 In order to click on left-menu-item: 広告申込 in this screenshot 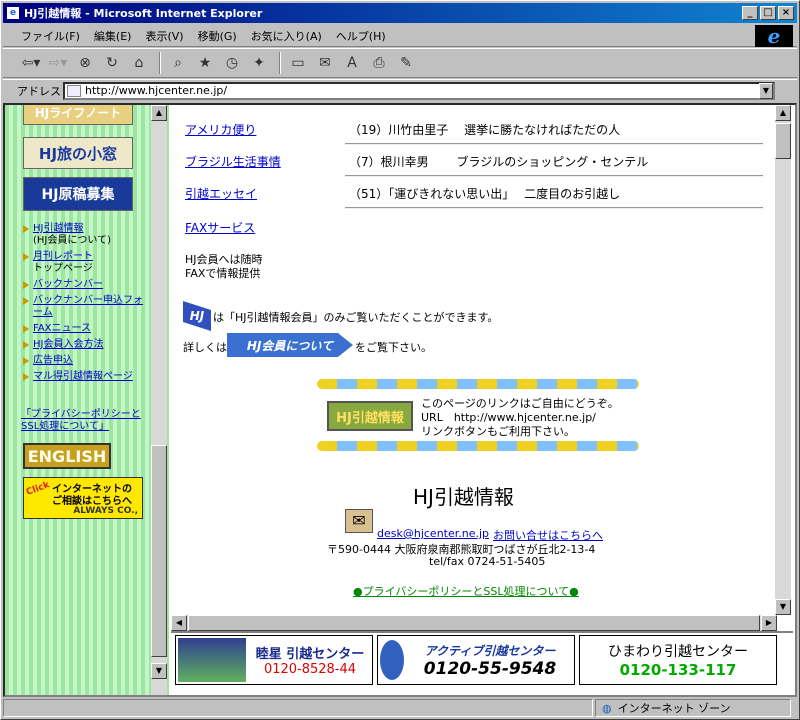, I will do `click(86, 361)`.